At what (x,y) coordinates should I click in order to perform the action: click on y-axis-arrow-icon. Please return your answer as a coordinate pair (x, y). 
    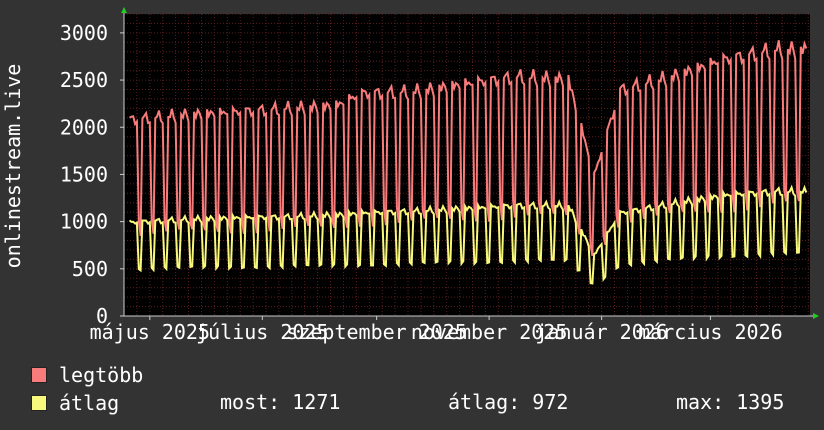
    Looking at the image, I should click on (124, 10).